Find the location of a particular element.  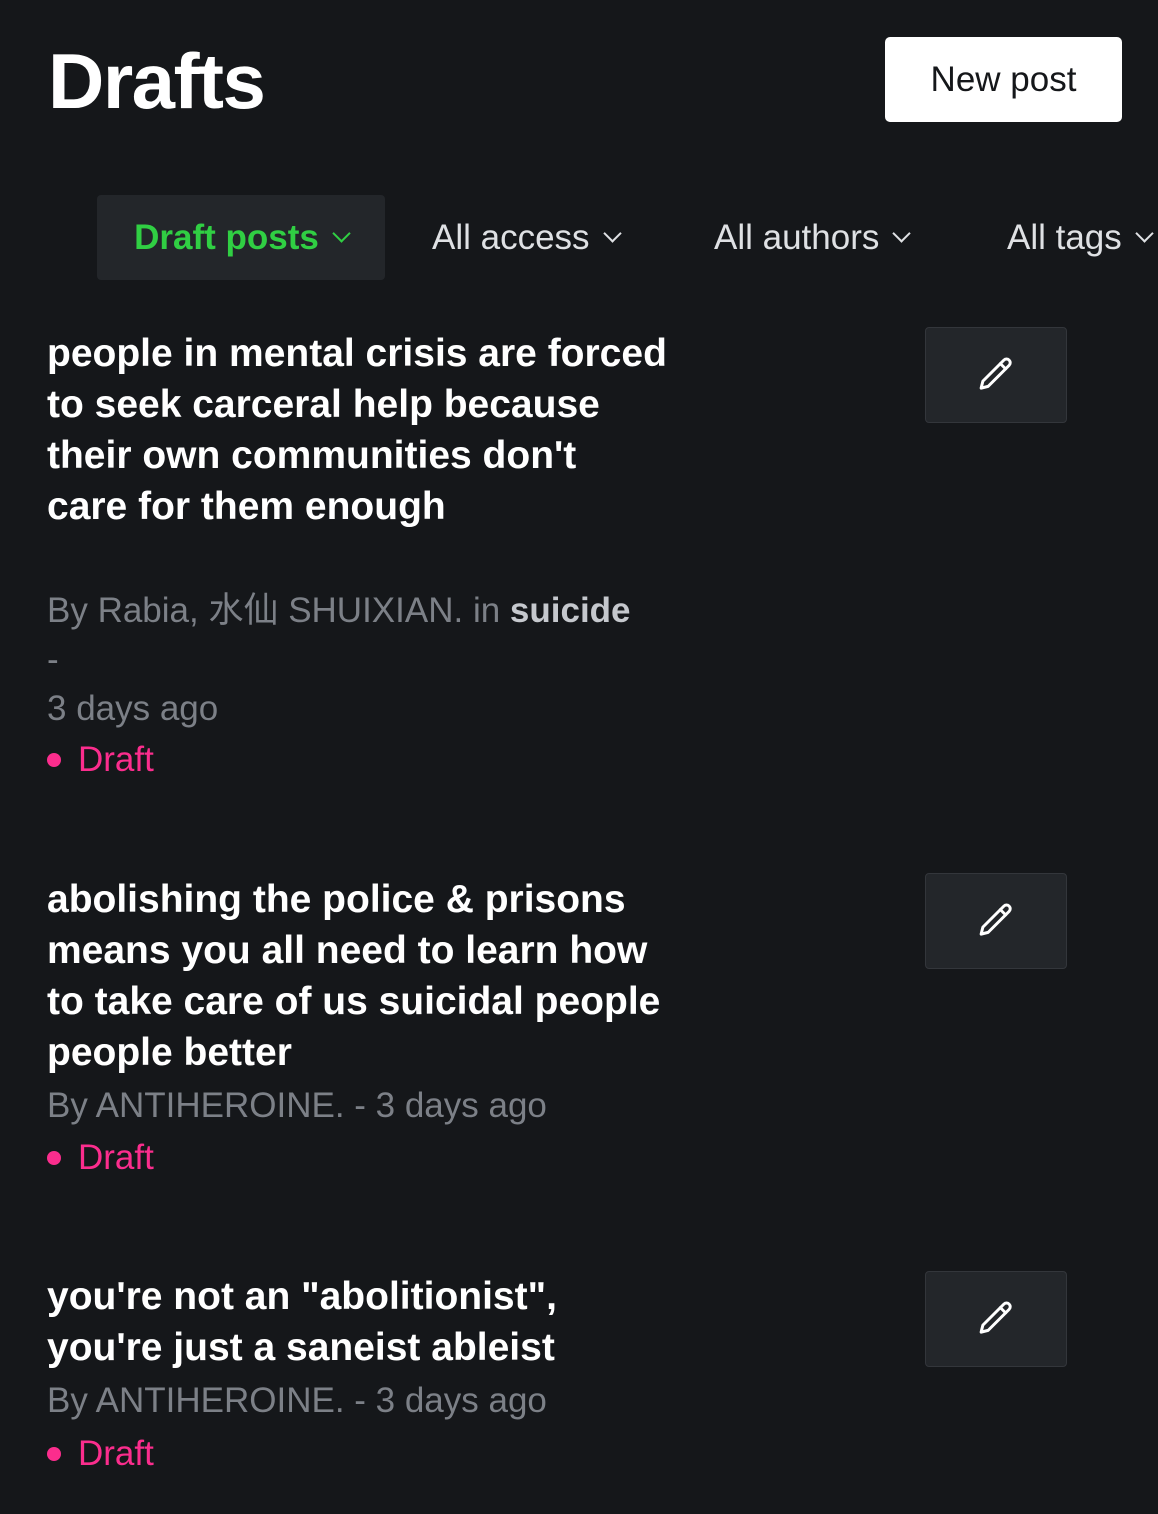

post-byline: By Rabia, 水仙 SHUIXIAN. in is located at coordinates (278, 610).